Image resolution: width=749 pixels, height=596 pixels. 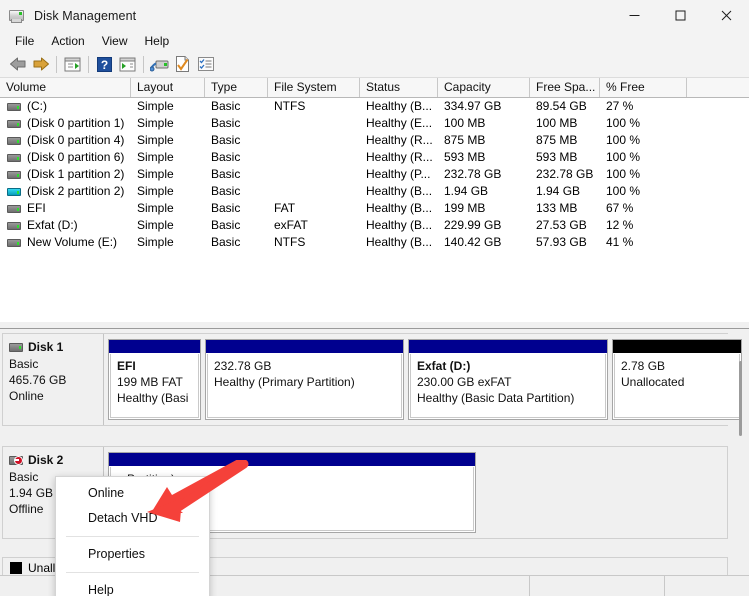 I want to click on properties-icon, so click(x=182, y=64).